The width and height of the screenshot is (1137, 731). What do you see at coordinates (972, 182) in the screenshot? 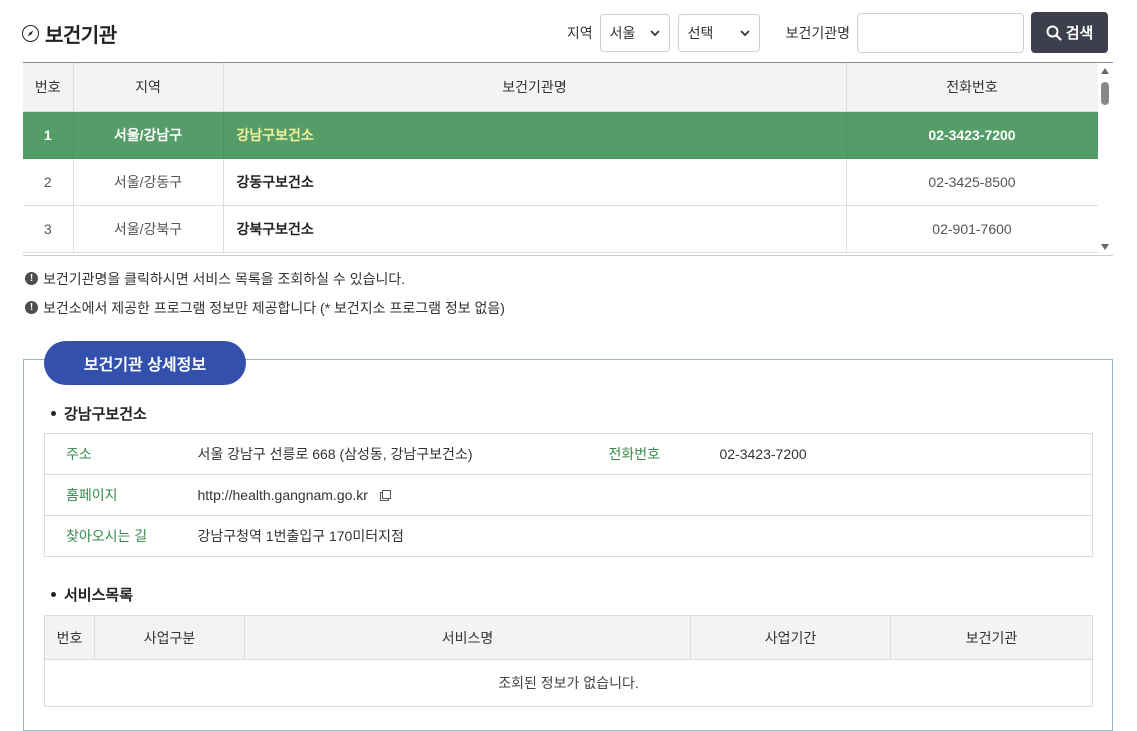
I see `row-phone: 02-3425-8500` at bounding box center [972, 182].